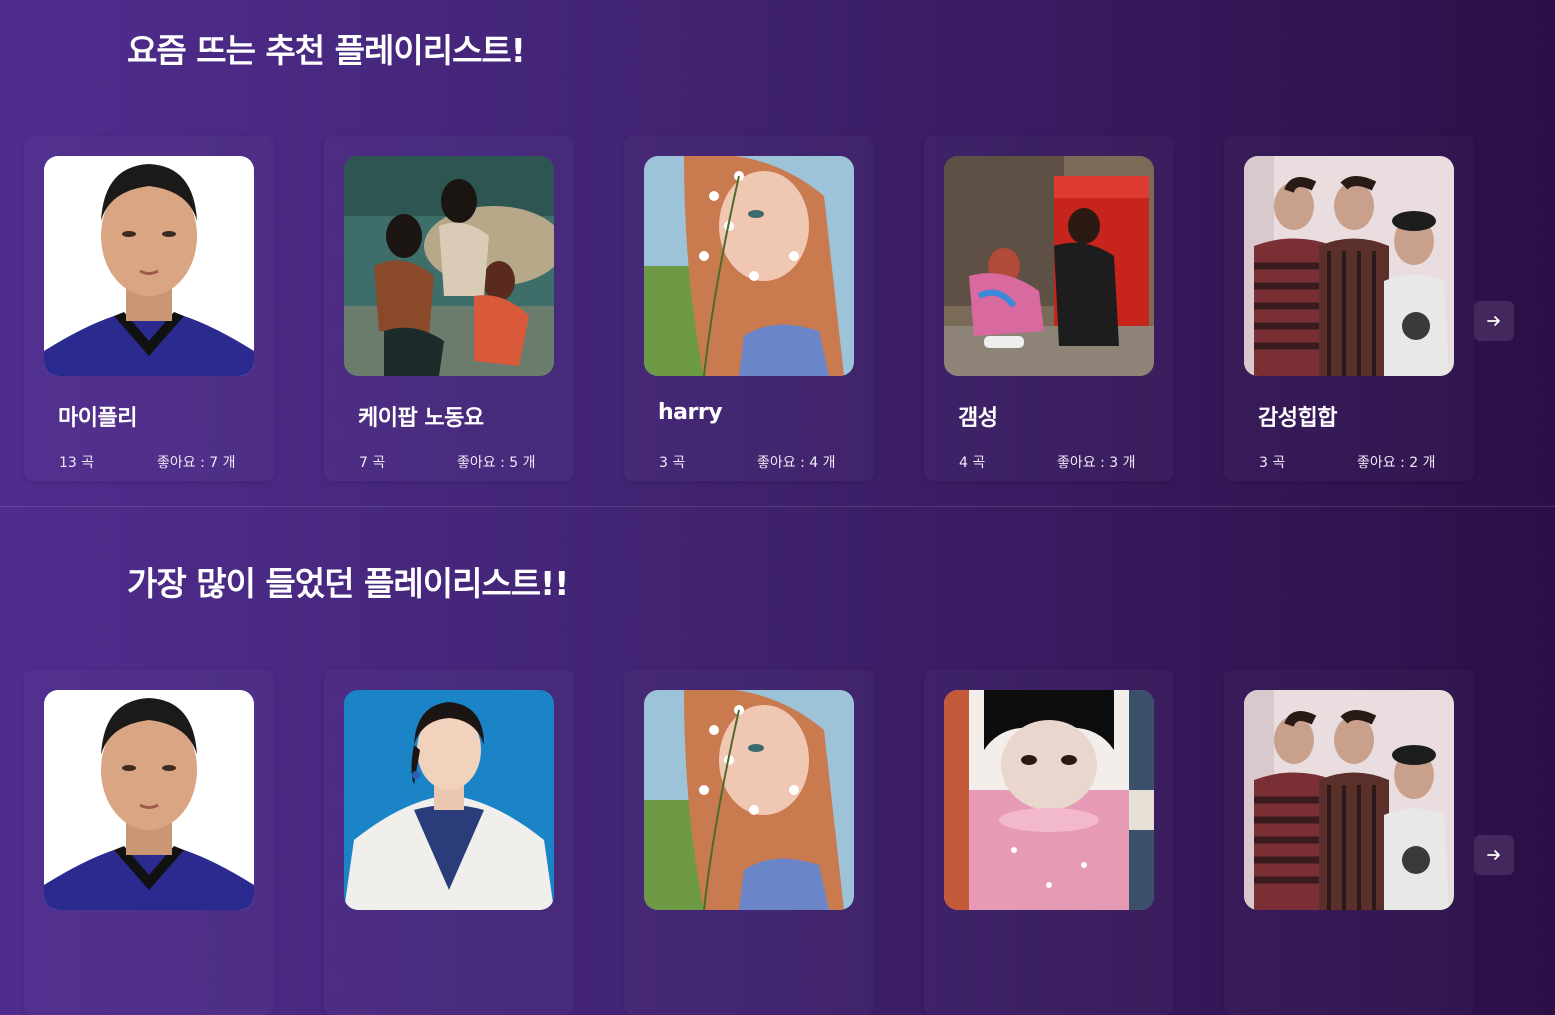 The image size is (1555, 1015). Describe the element at coordinates (421, 418) in the screenshot. I see `playlist-title: 케이팝 노동요` at that location.